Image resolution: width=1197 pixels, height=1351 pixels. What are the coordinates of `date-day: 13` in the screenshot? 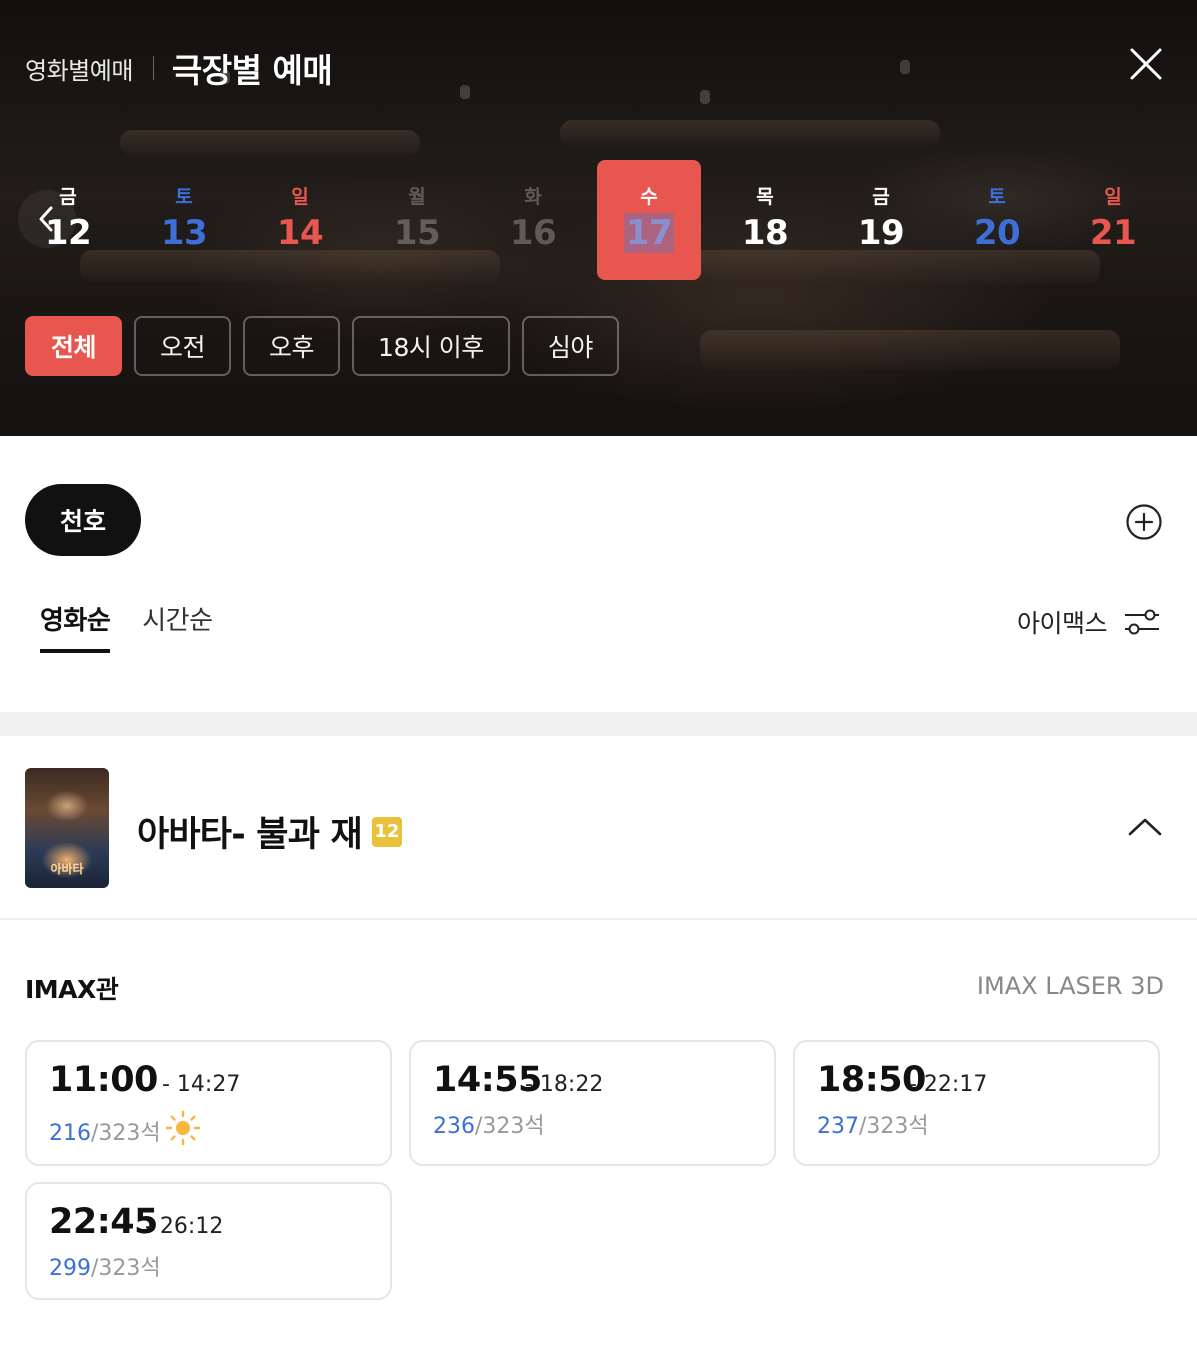 It's located at (184, 233).